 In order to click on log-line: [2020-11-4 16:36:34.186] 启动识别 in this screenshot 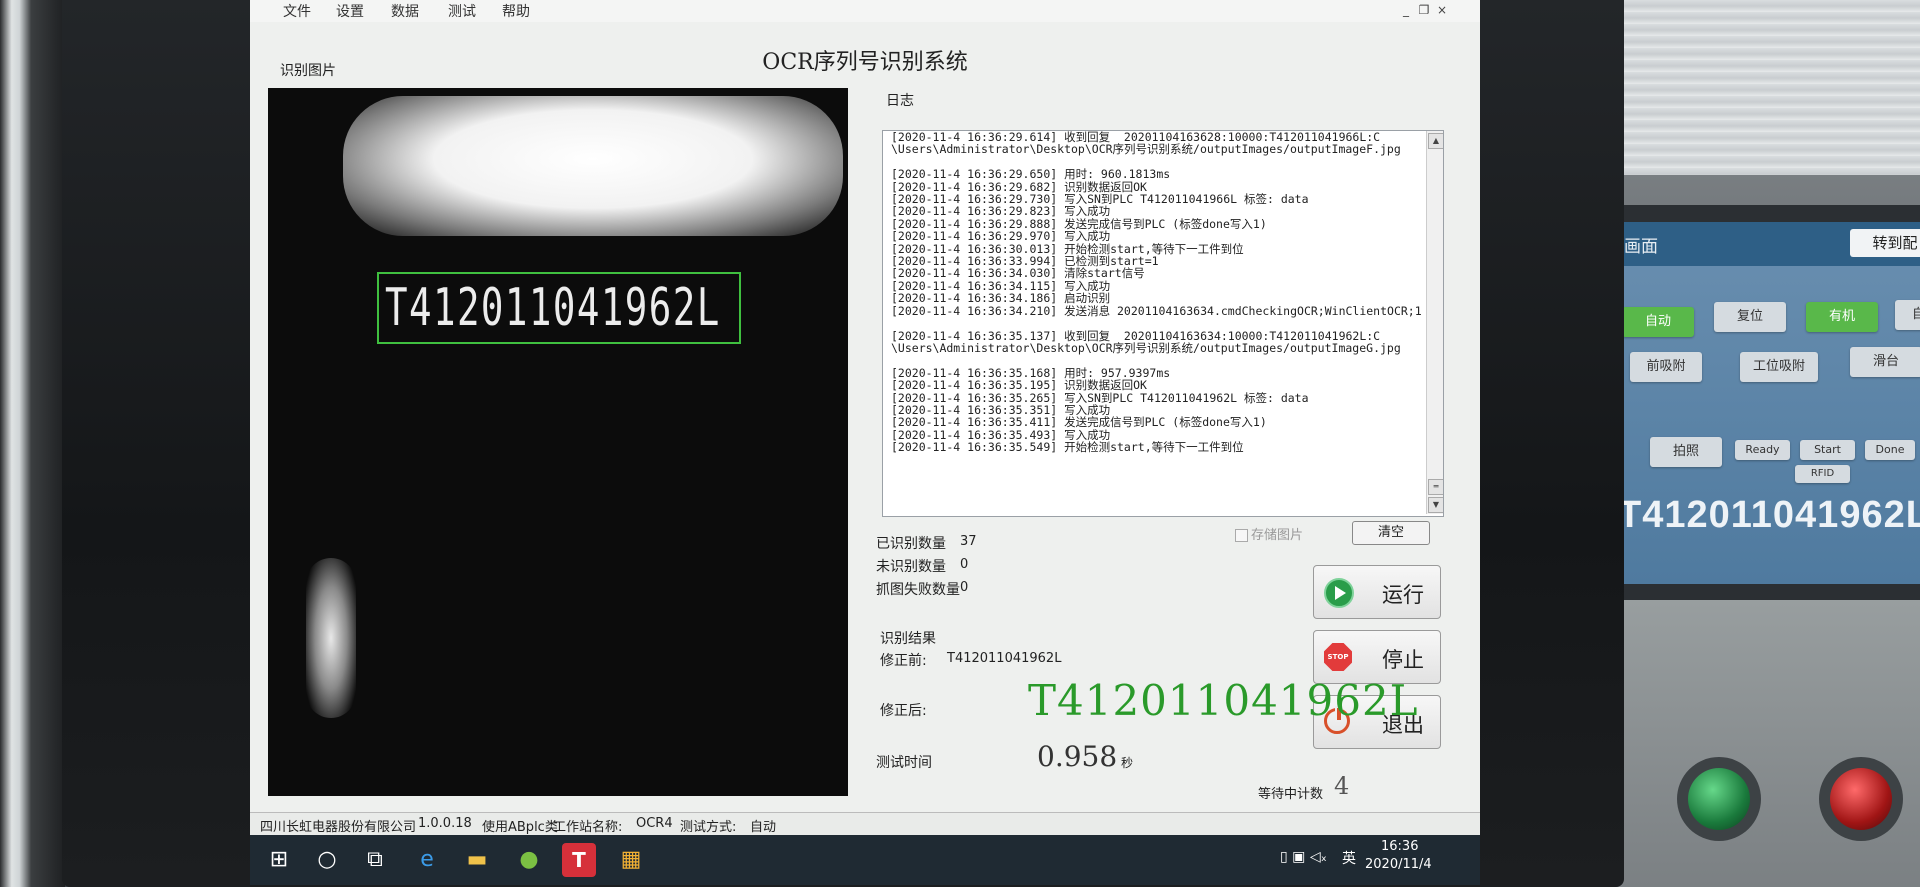, I will do `click(1001, 298)`.